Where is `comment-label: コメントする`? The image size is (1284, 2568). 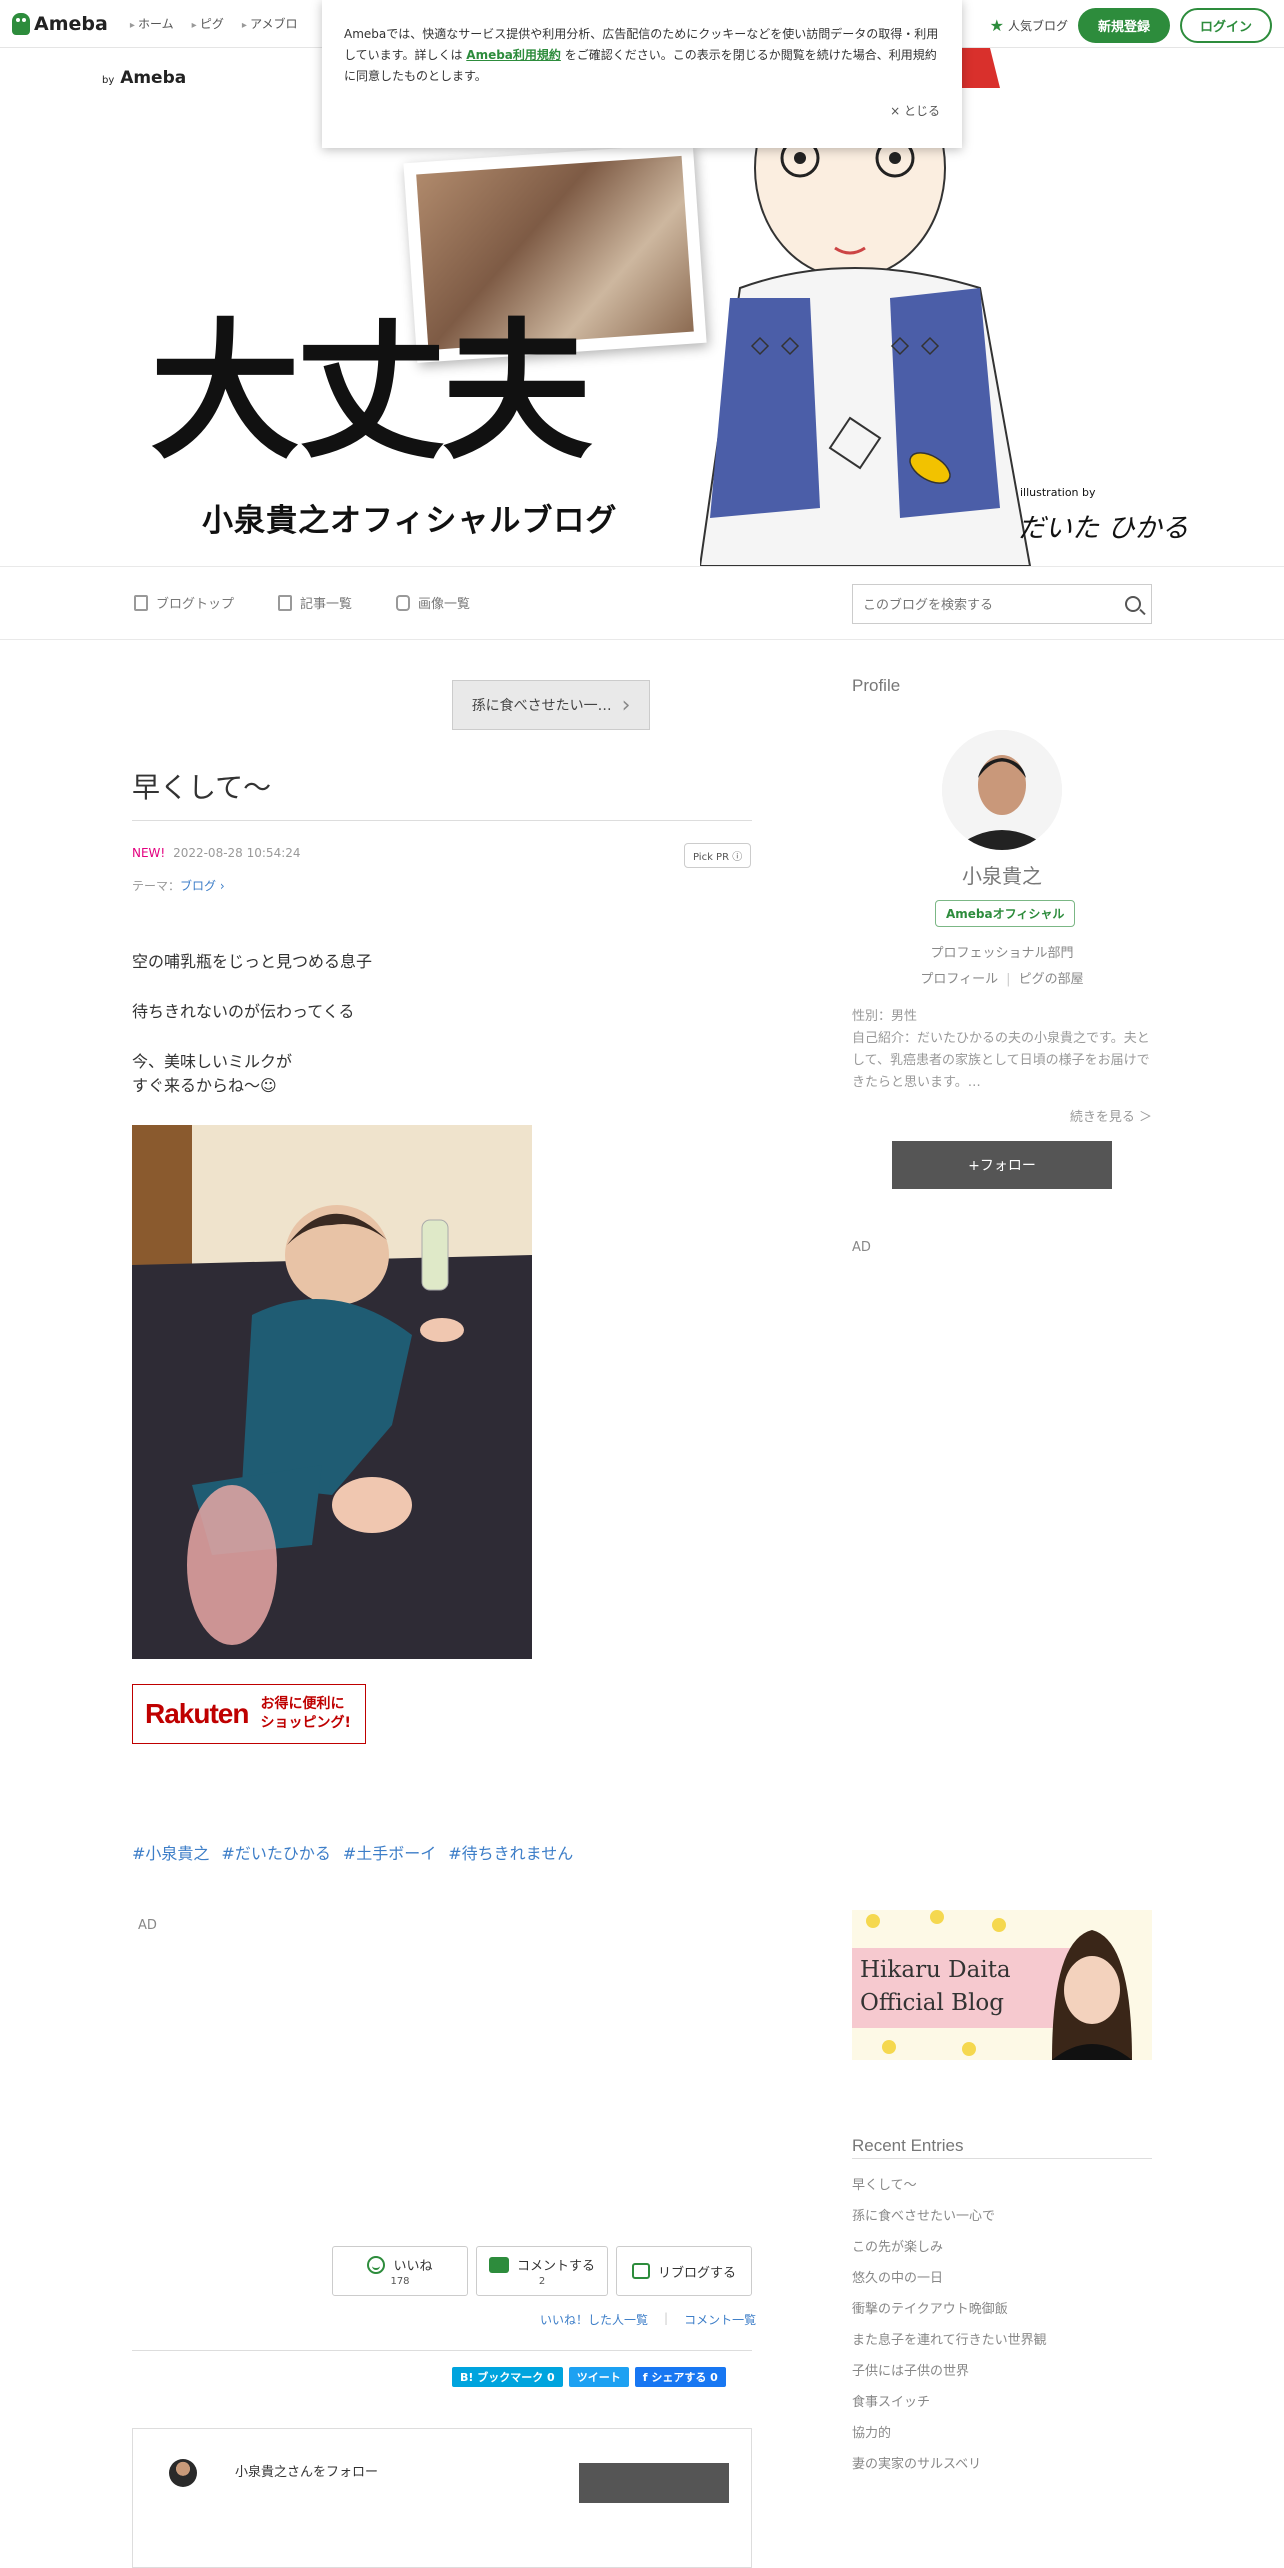
comment-label: コメントする is located at coordinates (555, 2266).